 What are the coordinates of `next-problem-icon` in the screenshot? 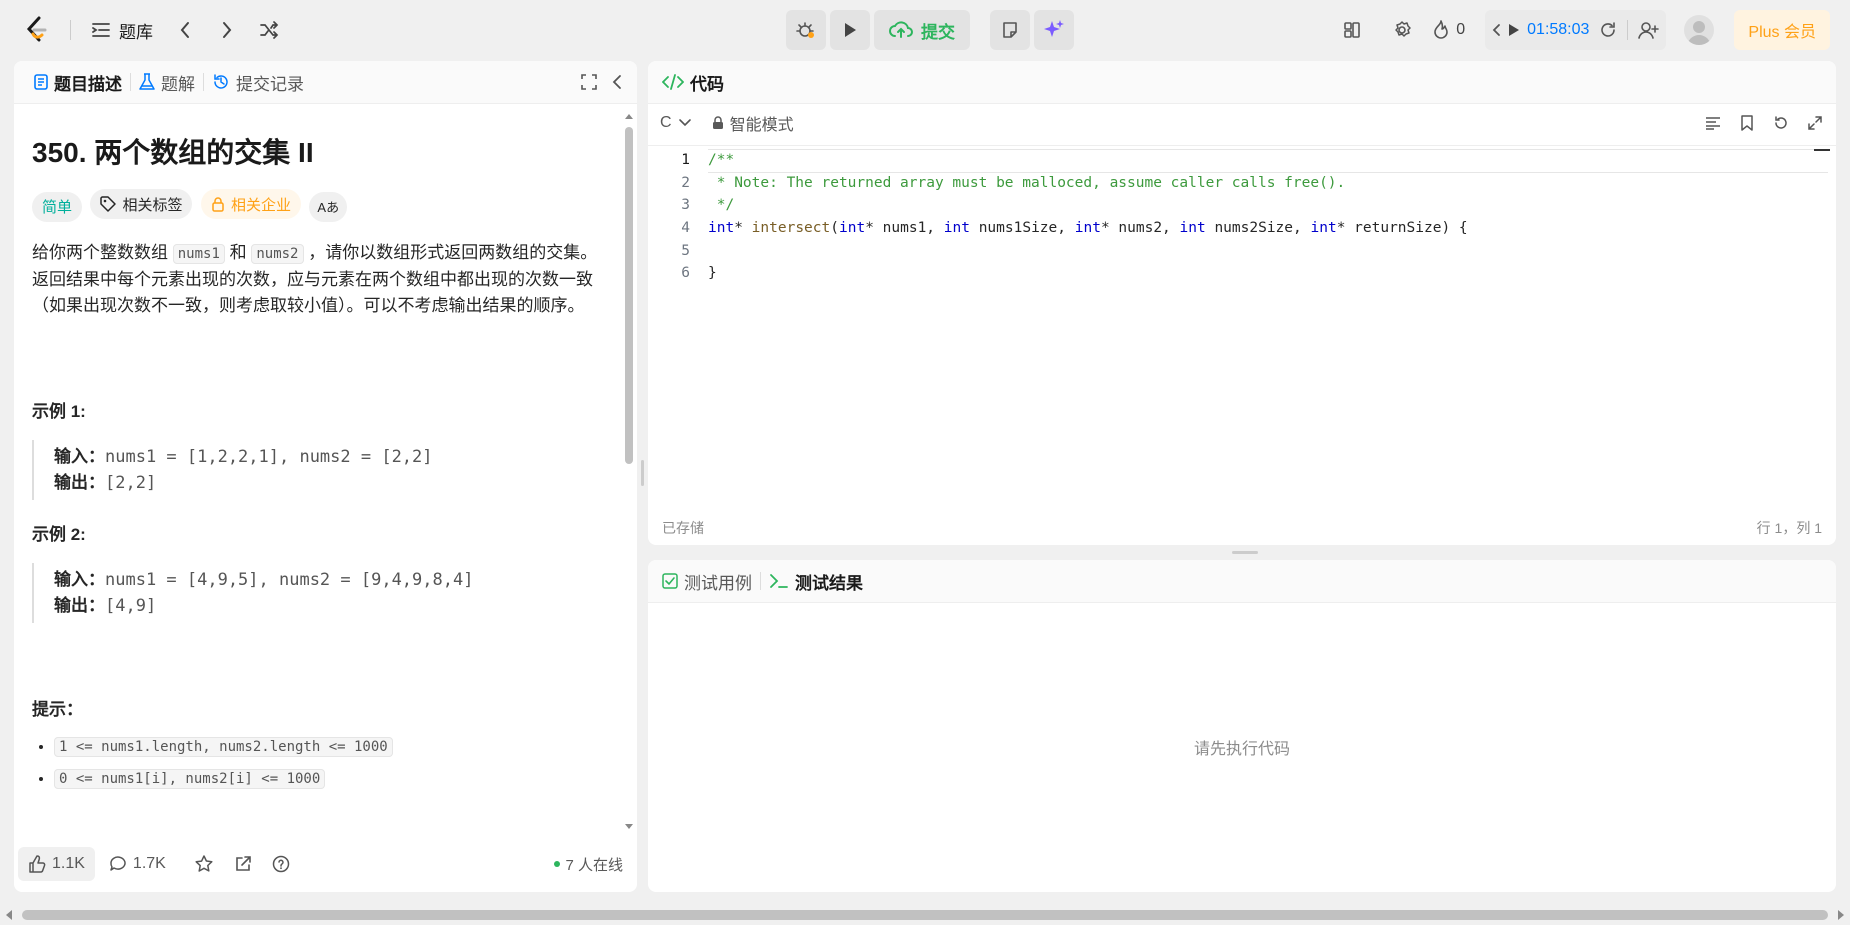 It's located at (227, 30).